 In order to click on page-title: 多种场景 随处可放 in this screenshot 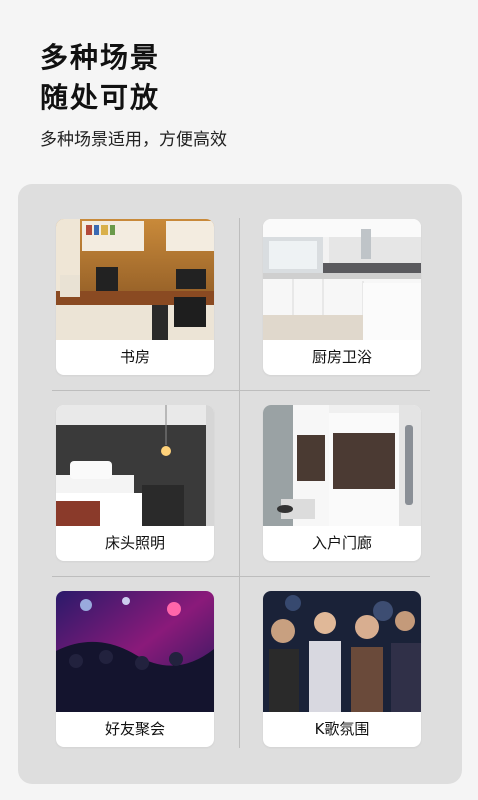, I will do `click(100, 78)`.